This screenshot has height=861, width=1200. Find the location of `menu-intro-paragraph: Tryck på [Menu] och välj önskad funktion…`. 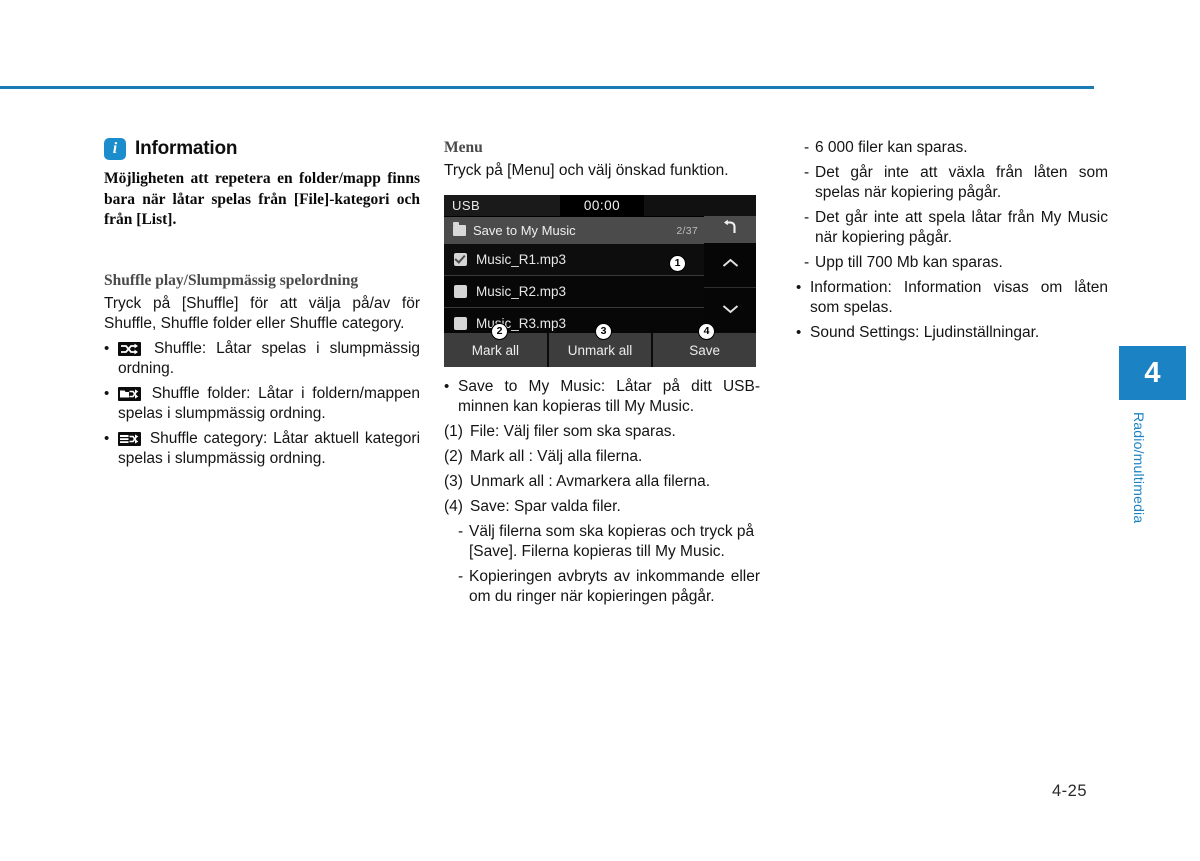

menu-intro-paragraph: Tryck på [Menu] och välj önskad funktion… is located at coordinates (586, 170).